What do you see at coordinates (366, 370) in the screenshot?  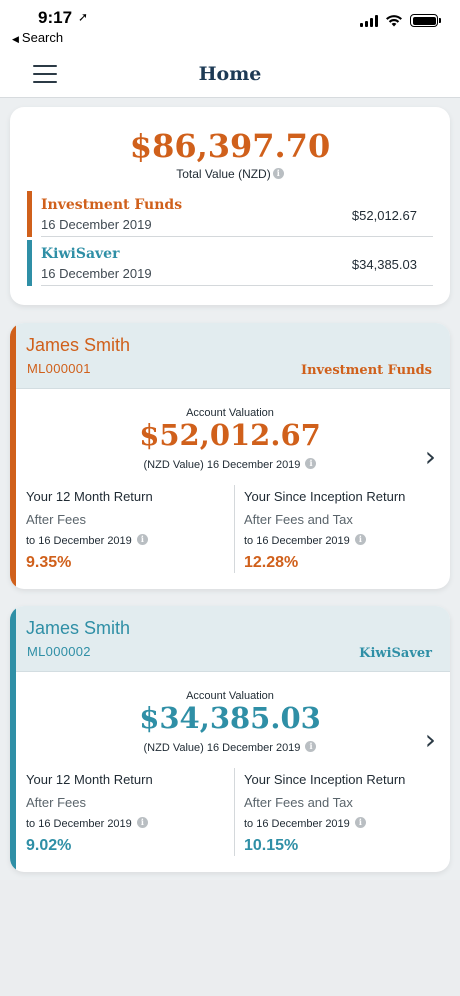 I see `account-type: Investment Funds` at bounding box center [366, 370].